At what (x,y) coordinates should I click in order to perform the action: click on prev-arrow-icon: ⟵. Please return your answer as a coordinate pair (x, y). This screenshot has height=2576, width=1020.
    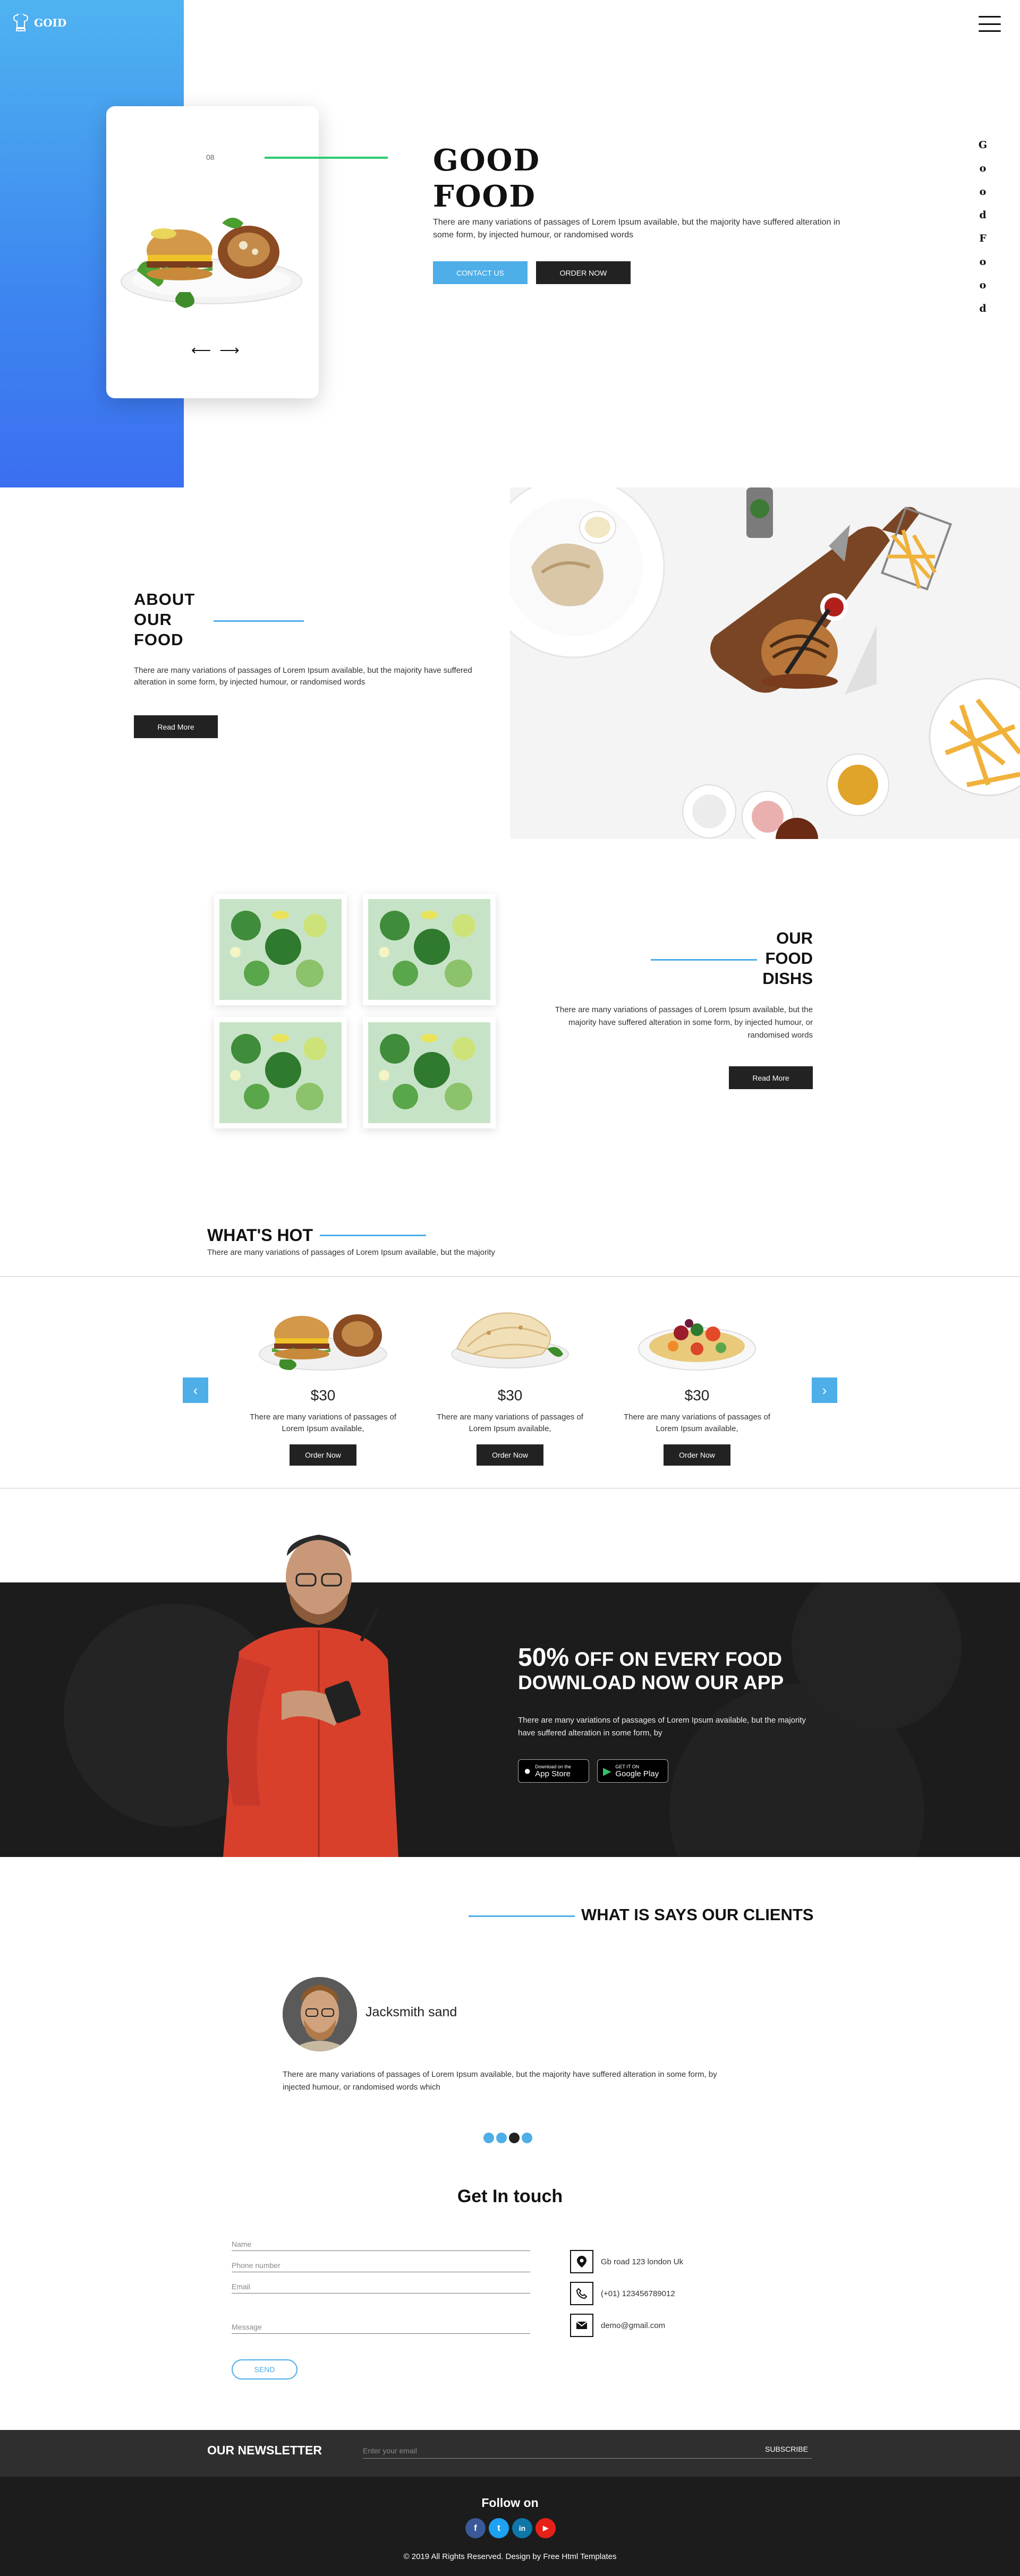
    Looking at the image, I should click on (201, 350).